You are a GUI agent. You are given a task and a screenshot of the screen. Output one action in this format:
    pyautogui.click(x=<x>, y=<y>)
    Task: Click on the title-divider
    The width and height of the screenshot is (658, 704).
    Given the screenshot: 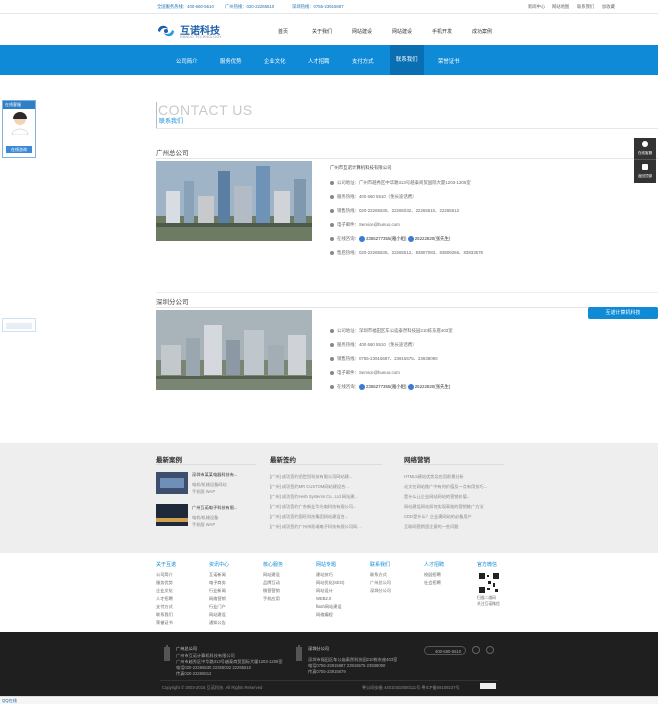 What is the action you would take?
    pyautogui.click(x=407, y=128)
    